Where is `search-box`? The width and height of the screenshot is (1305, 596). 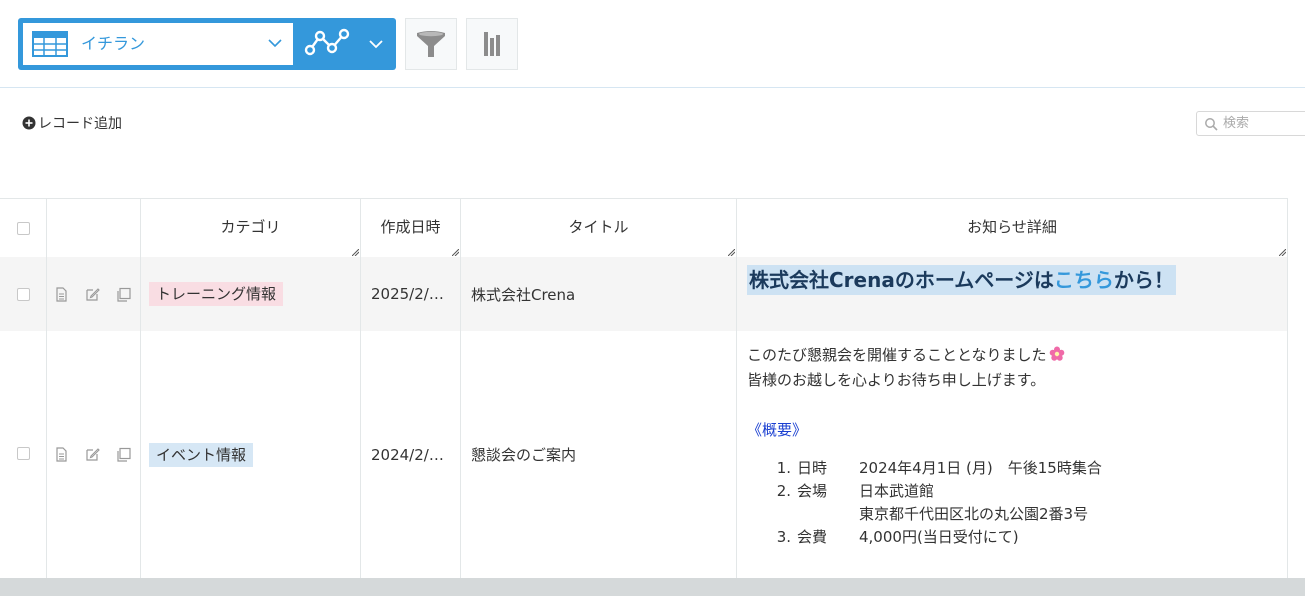 search-box is located at coordinates (1250, 123).